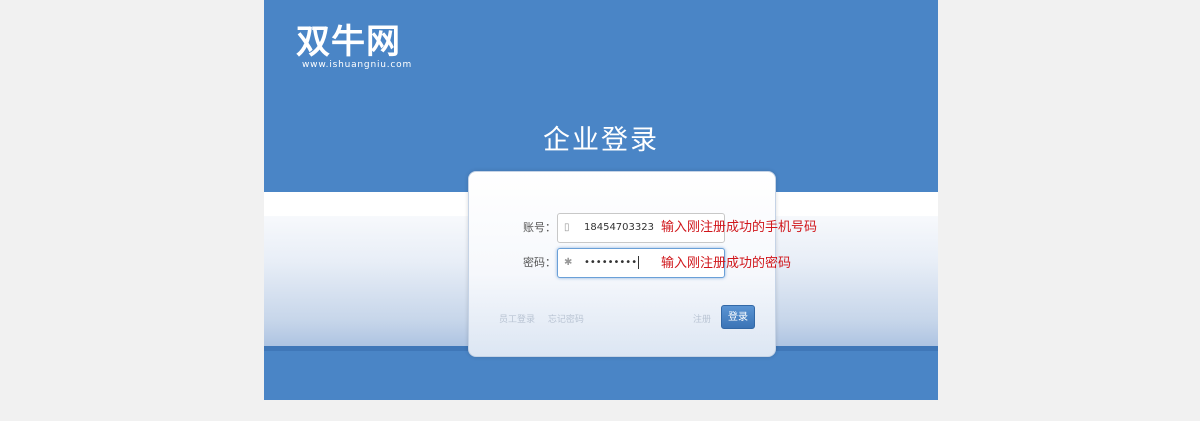 Image resolution: width=1200 pixels, height=421 pixels. Describe the element at coordinates (619, 227) in the screenshot. I see `account-value: 18454703323` at that location.